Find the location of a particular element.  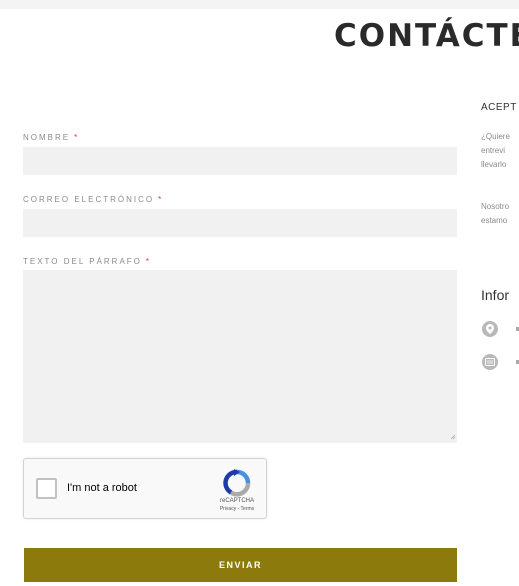

message-label-text: TEXTO DEL PÁRRAFO is located at coordinates (82, 261).